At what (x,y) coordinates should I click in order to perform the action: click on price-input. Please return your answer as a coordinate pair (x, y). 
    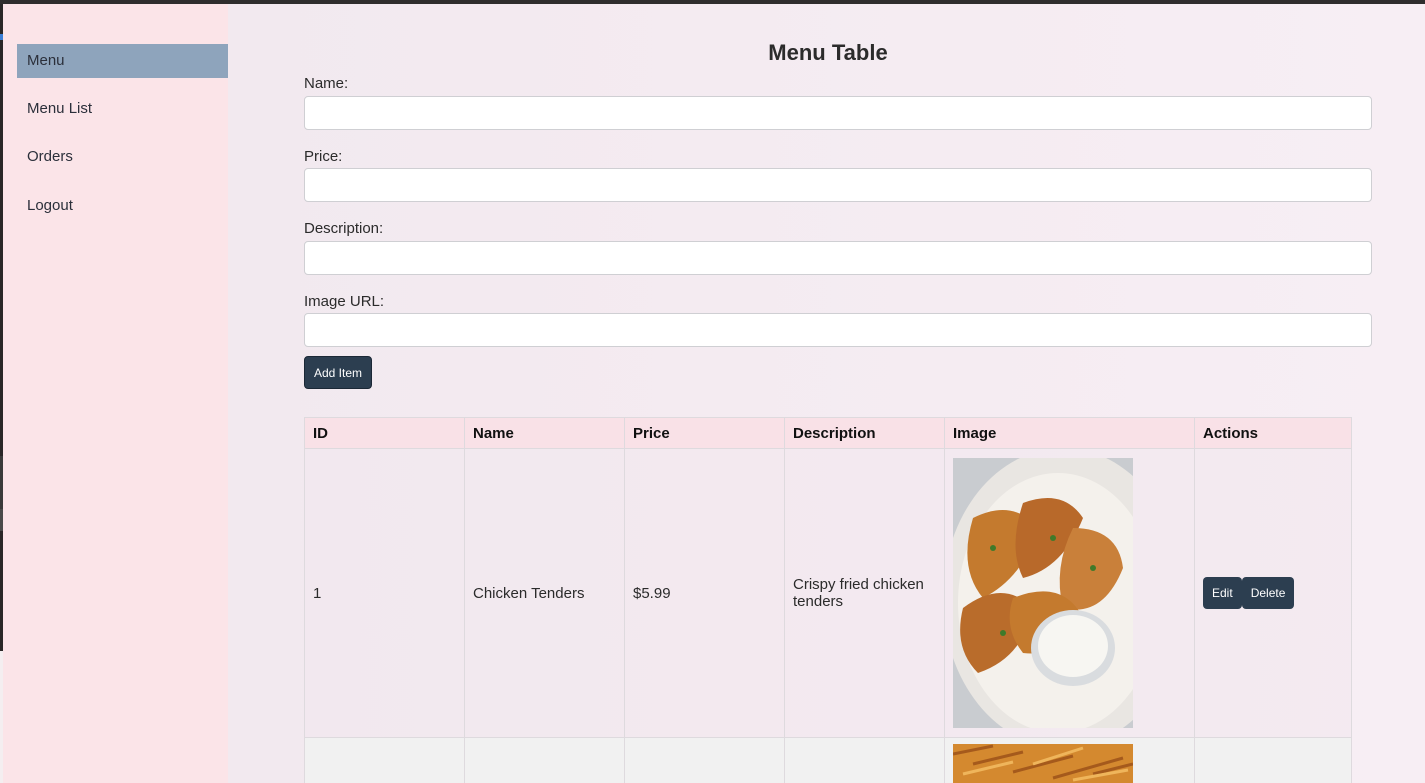
    Looking at the image, I should click on (838, 185).